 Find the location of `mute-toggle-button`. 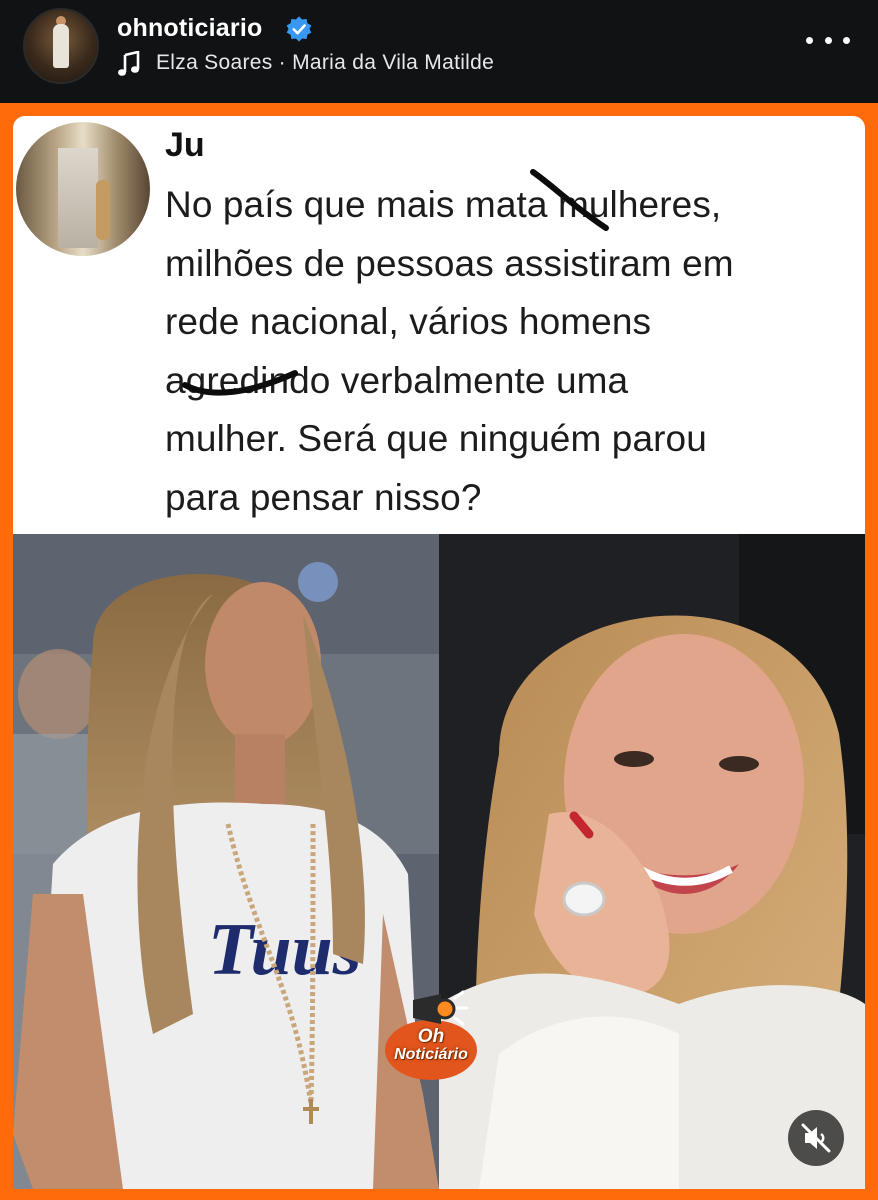

mute-toggle-button is located at coordinates (816, 1138).